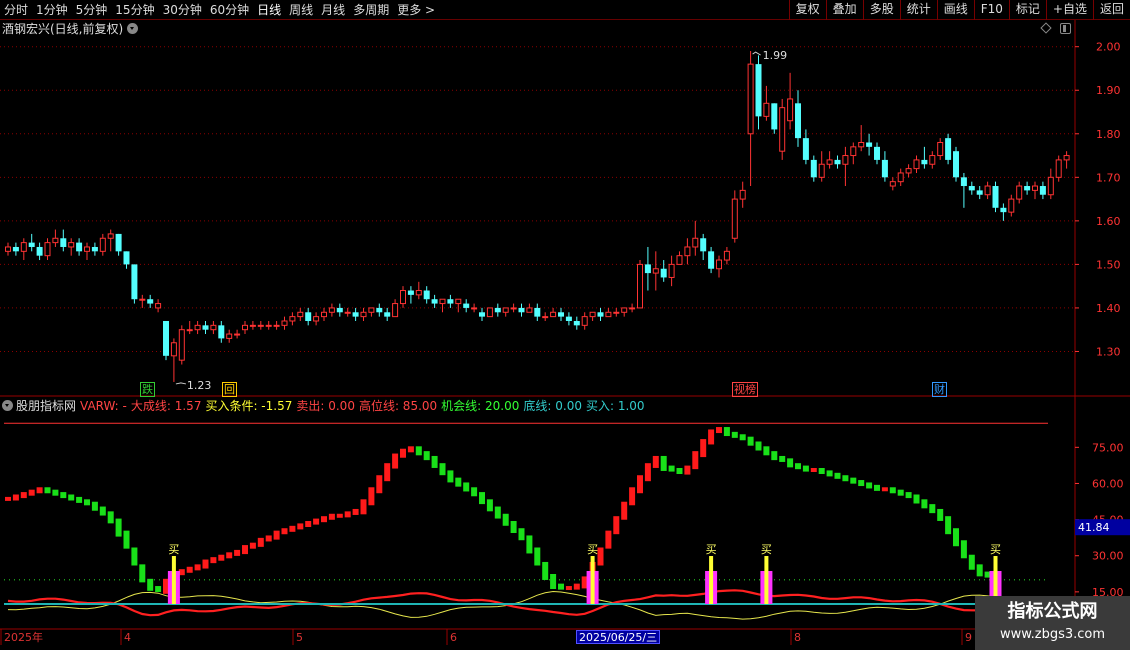 This screenshot has width=1130, height=650. What do you see at coordinates (1108, 221) in the screenshot?
I see `price-tick-label: 1.60` at bounding box center [1108, 221].